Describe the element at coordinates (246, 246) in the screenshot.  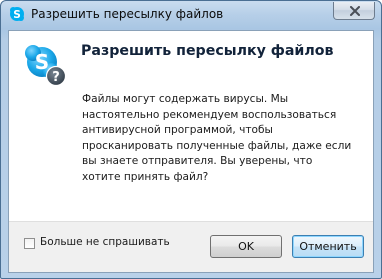
I see `ok-button: OK` at that location.